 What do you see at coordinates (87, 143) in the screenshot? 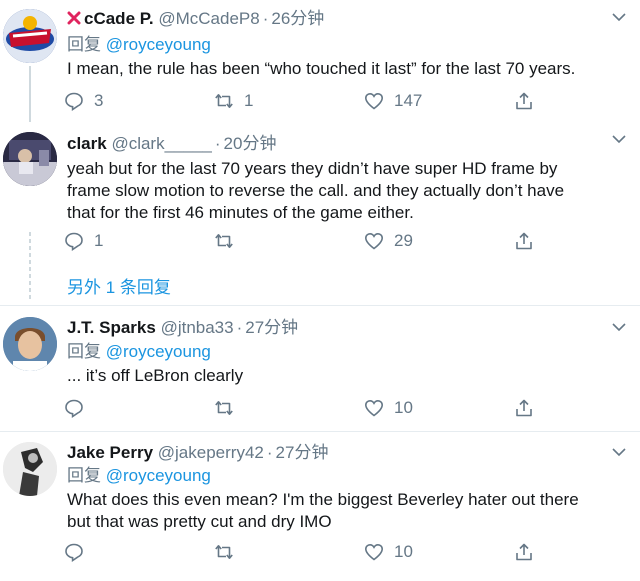
I see `display-name: clark` at bounding box center [87, 143].